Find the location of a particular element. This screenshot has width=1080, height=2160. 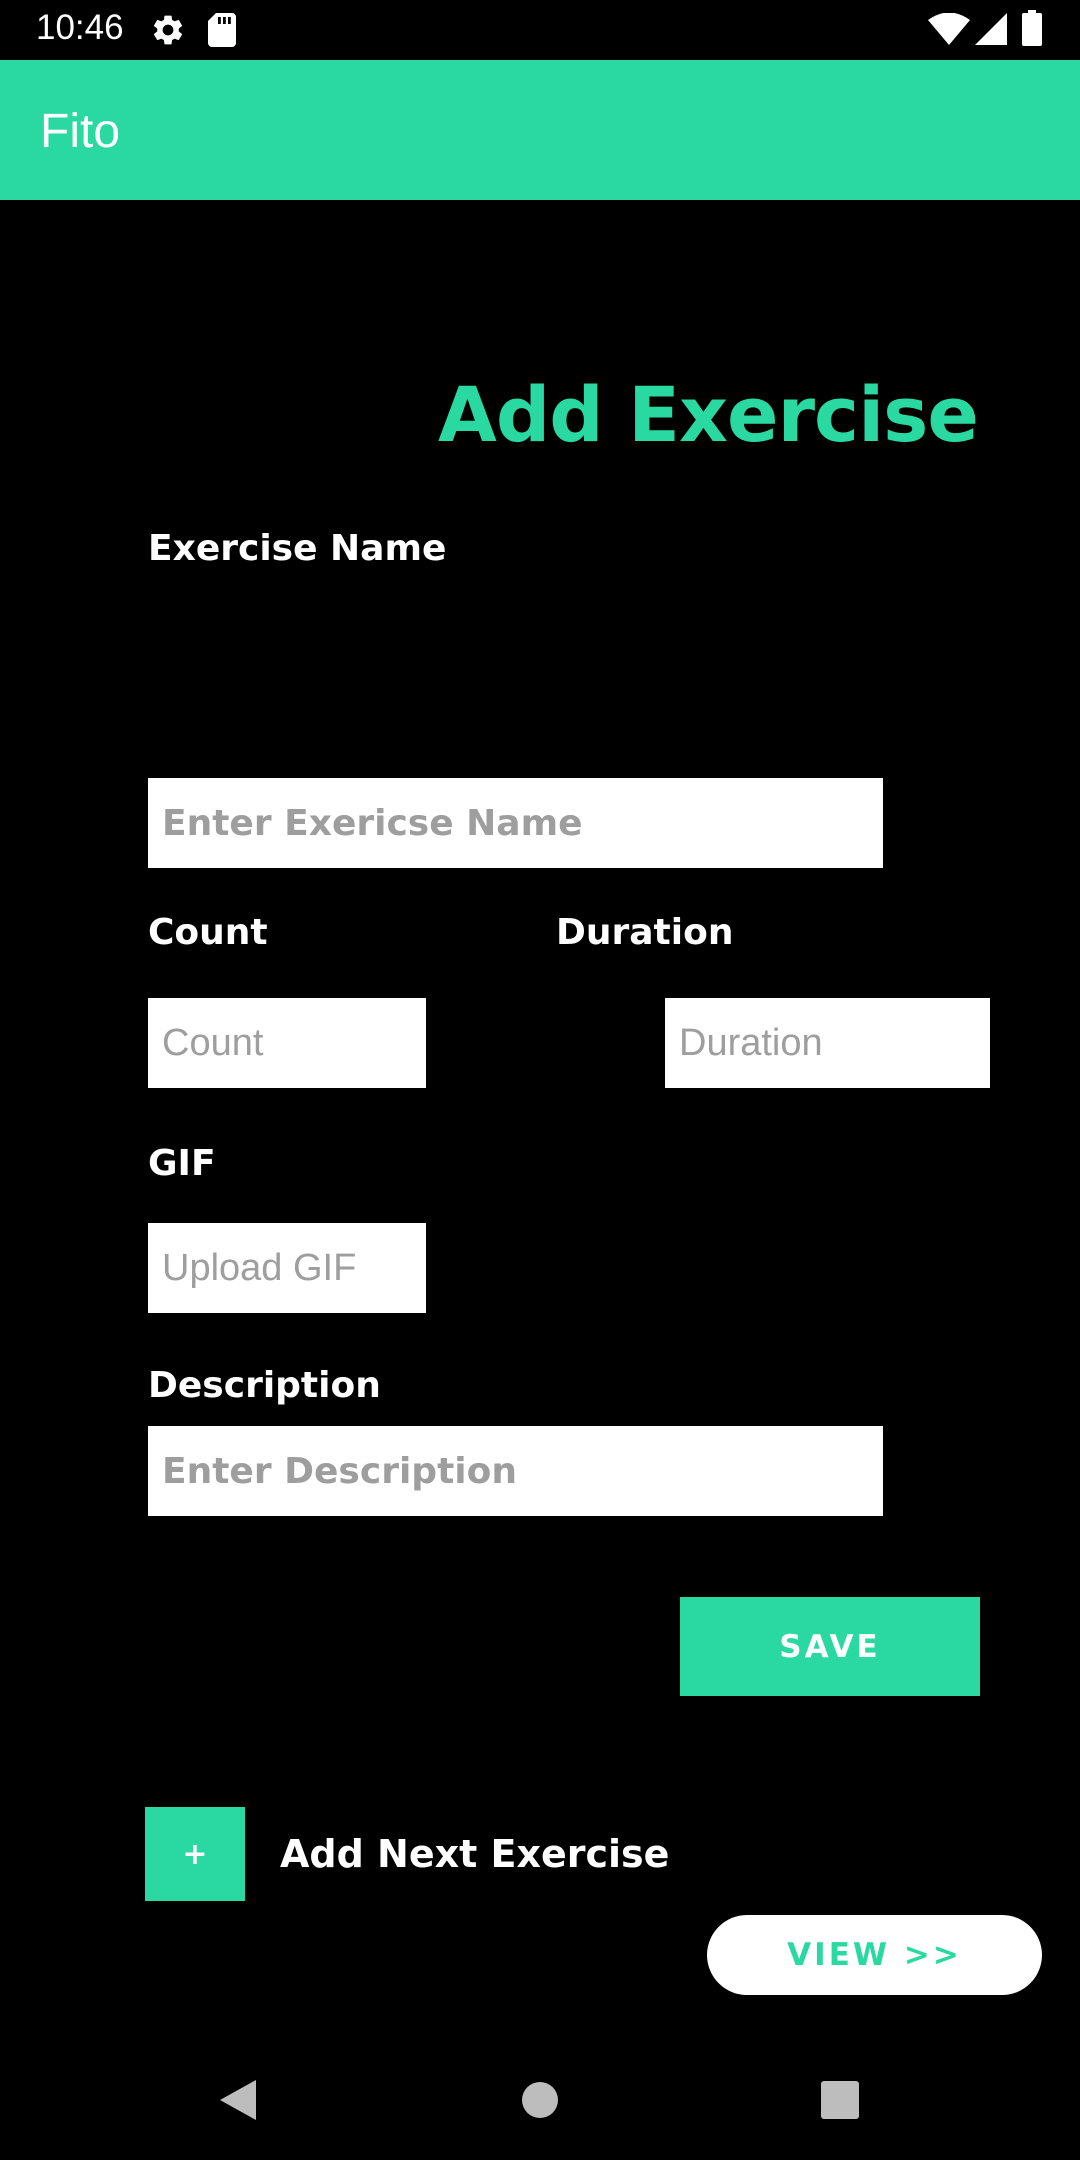

duration-input is located at coordinates (827, 1043).